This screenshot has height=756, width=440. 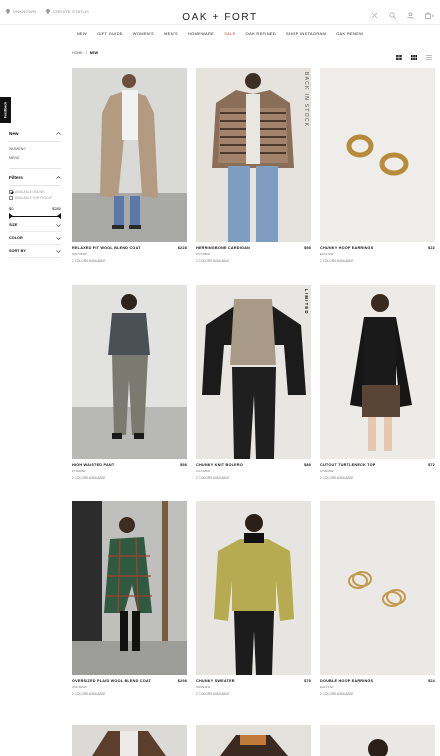 What do you see at coordinates (13, 225) in the screenshot?
I see `size-label: SIZE` at bounding box center [13, 225].